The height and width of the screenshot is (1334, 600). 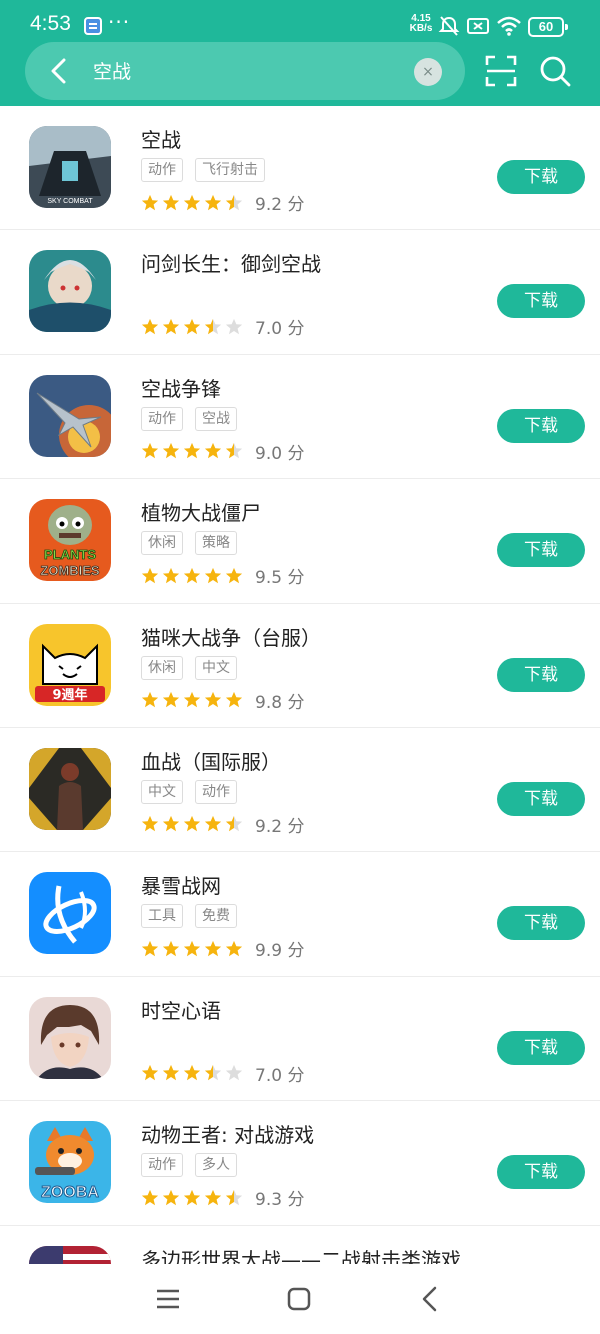 What do you see at coordinates (300, 20) in the screenshot?
I see `status-bar: 4:53 ··· 4.15 KB/s 60` at bounding box center [300, 20].